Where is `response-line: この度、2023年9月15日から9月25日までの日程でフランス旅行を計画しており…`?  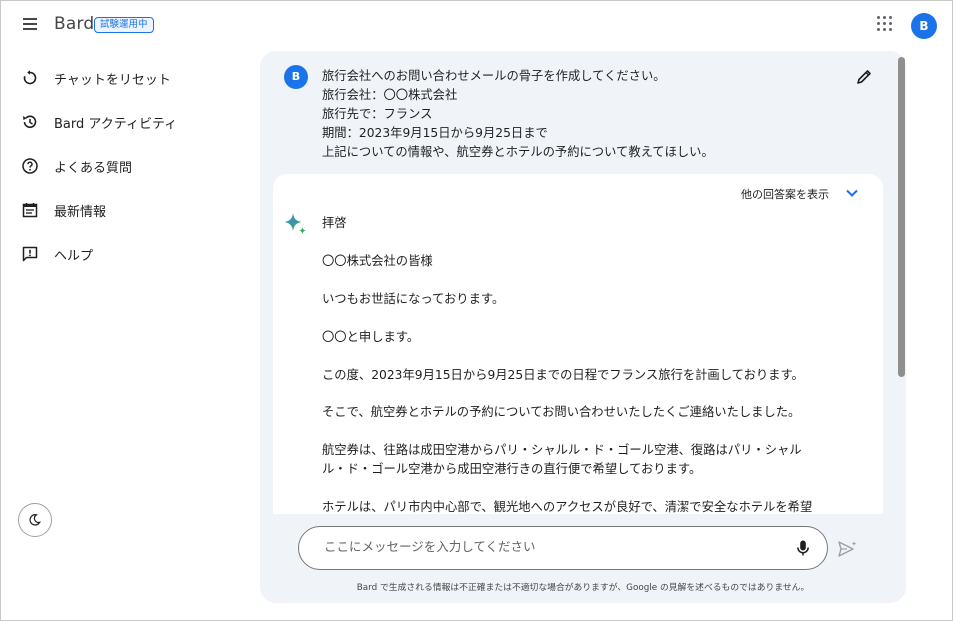
response-line: この度、2023年9月15日から9月25日までの日程でフランス旅行を計画しており… is located at coordinates (563, 375).